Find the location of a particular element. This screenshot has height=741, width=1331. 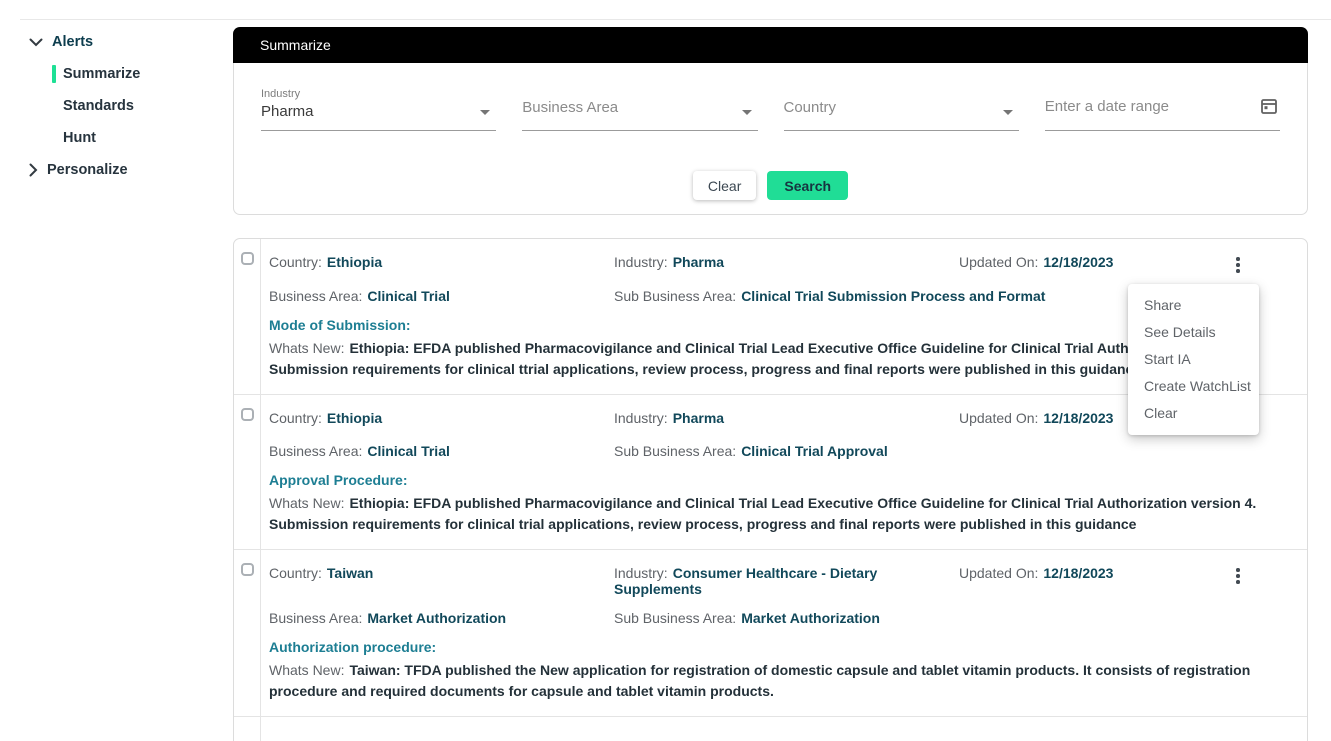

sub-business-area-value: Market Authorization is located at coordinates (810, 618).